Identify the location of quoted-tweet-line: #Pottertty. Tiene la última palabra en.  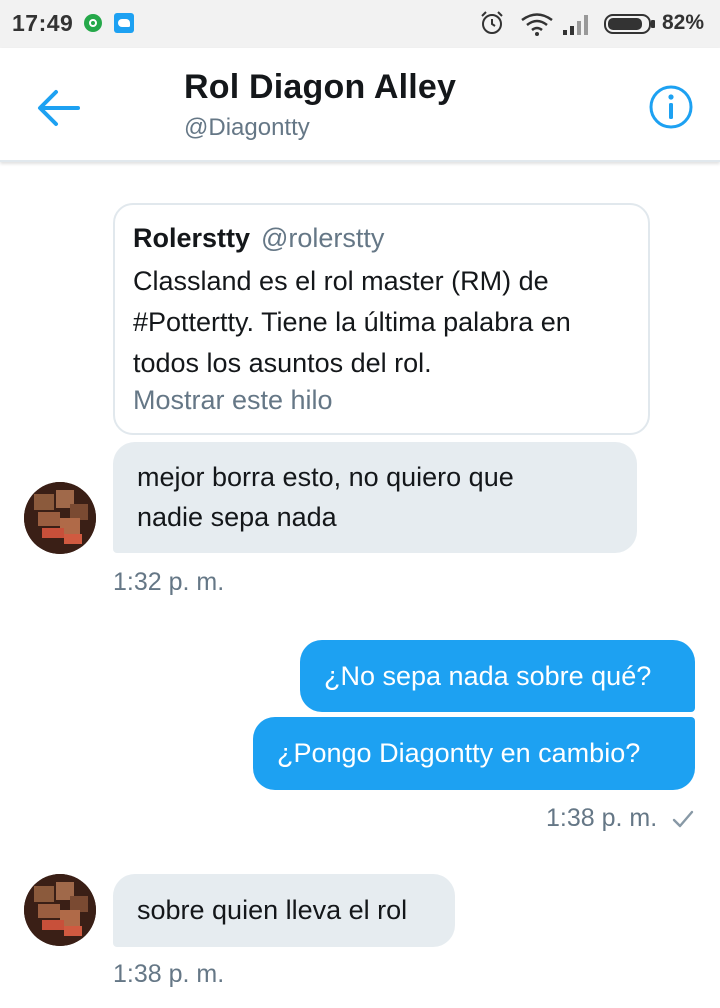
(352, 322).